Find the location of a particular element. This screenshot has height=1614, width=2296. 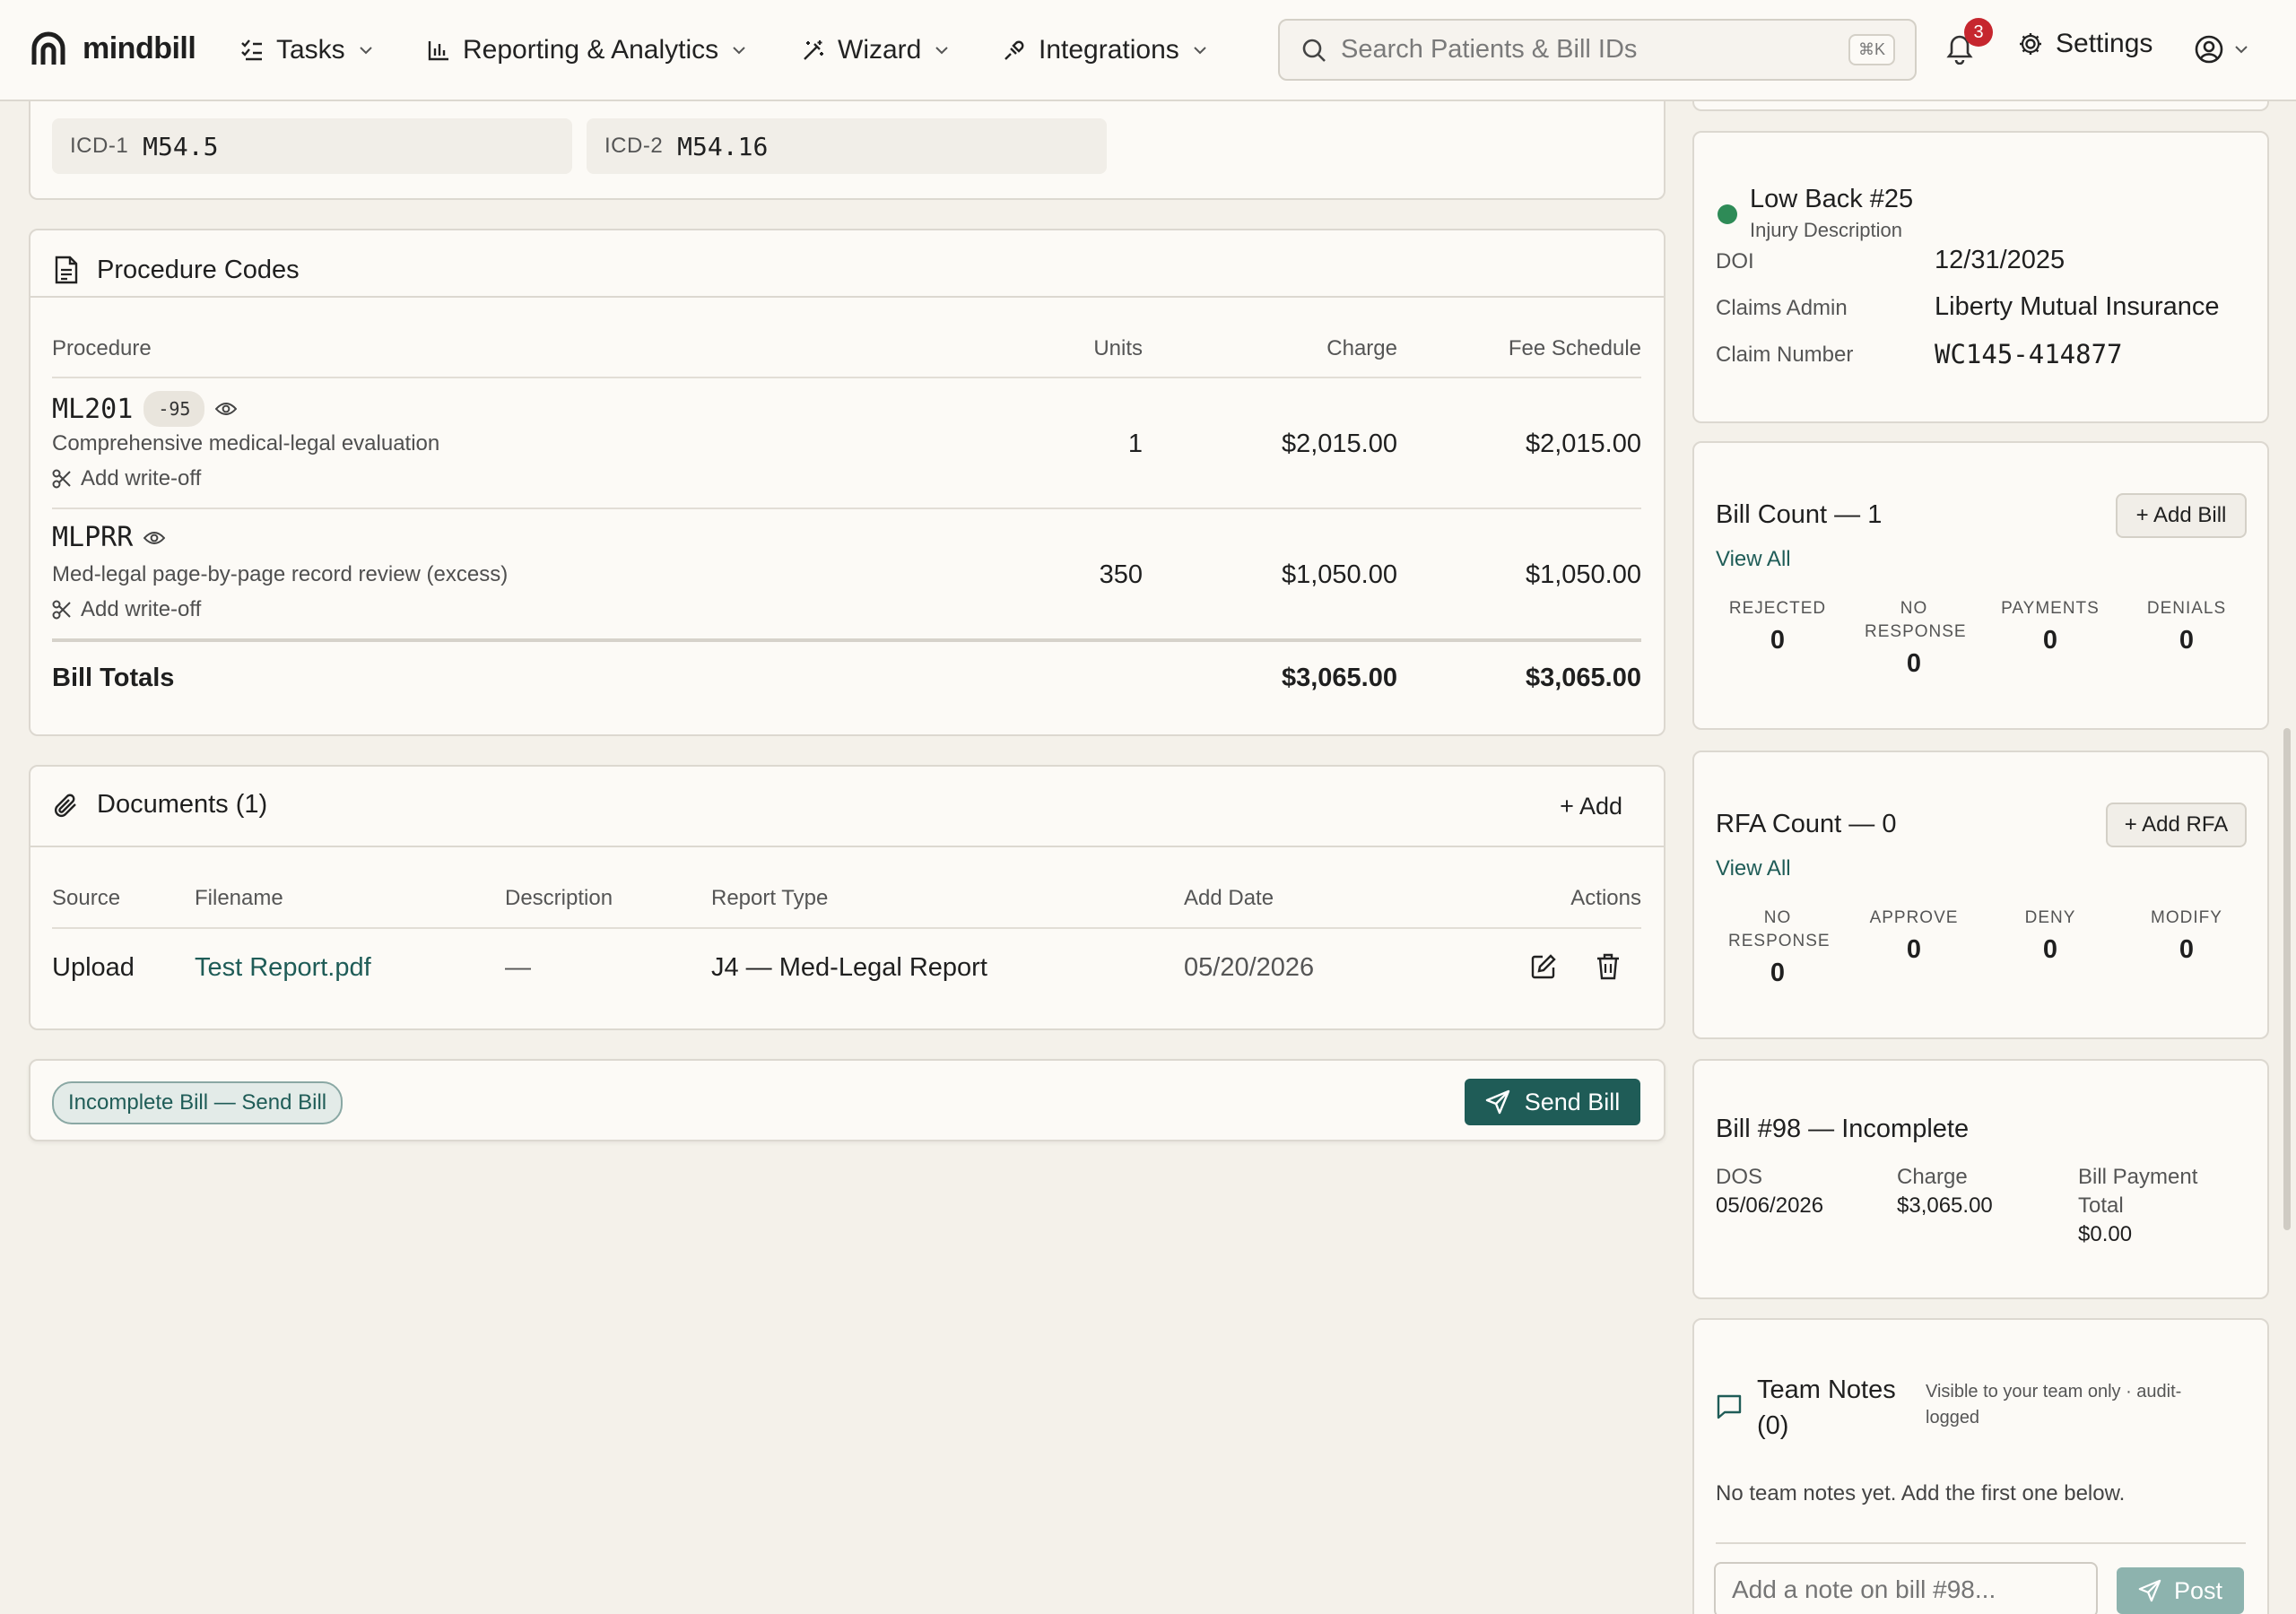

nav-reporting: Reporting & Analytics is located at coordinates (587, 50).